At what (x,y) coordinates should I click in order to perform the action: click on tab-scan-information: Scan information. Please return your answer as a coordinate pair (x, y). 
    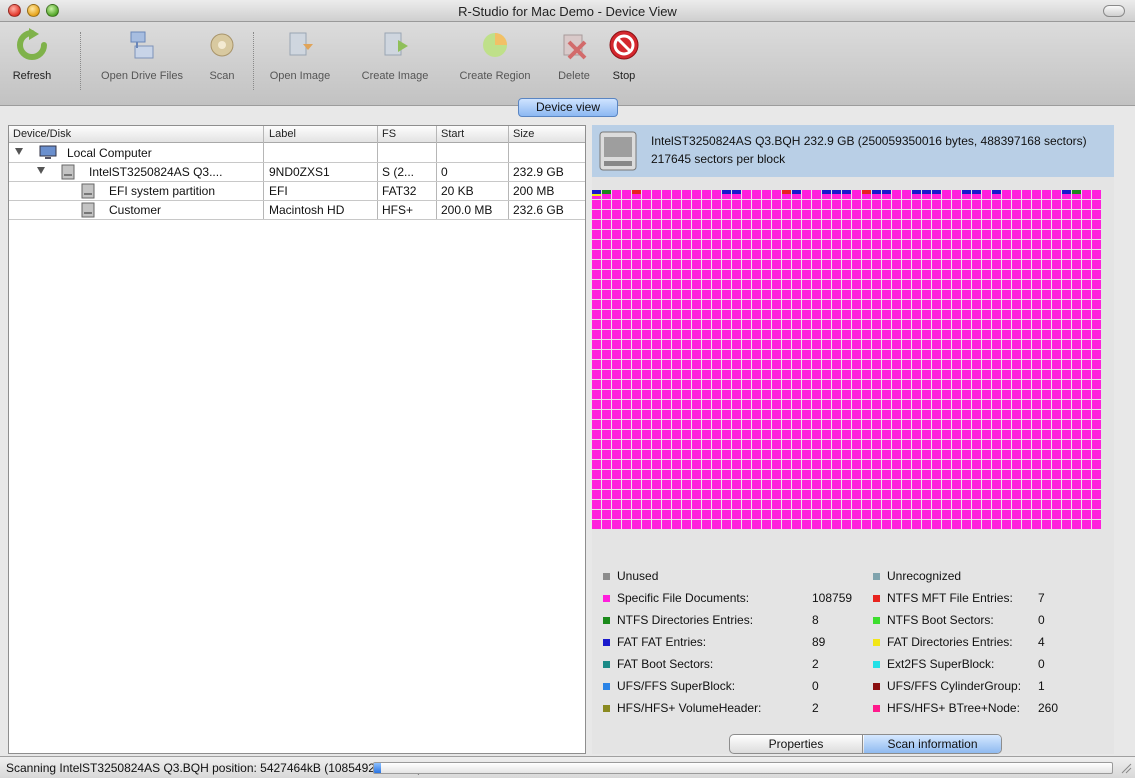
    Looking at the image, I should click on (932, 744).